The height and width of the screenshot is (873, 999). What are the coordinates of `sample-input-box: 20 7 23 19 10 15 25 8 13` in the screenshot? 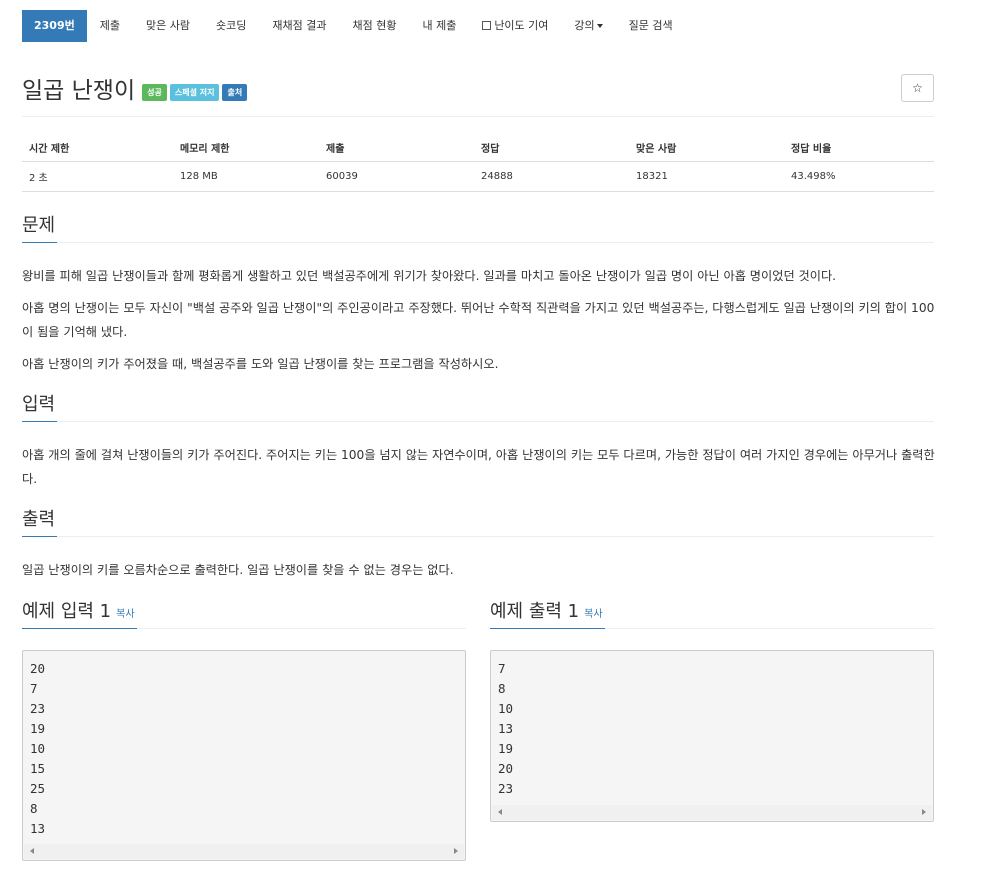 It's located at (244, 755).